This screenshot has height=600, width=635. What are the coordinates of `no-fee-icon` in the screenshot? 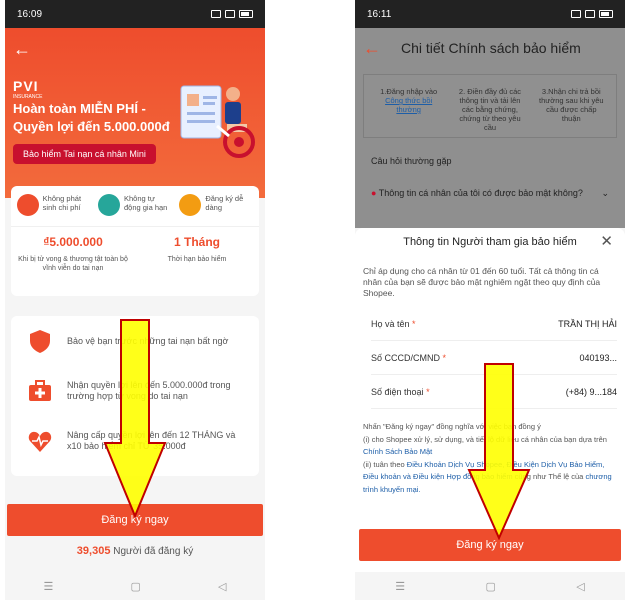 It's located at (27, 205).